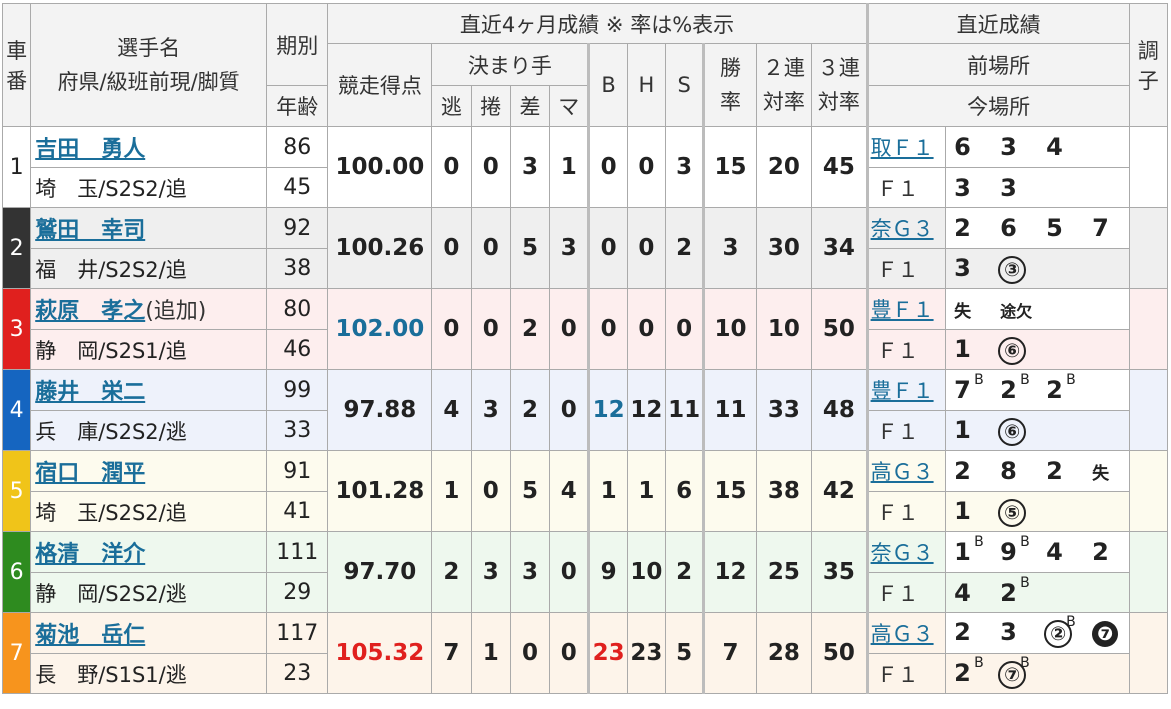  What do you see at coordinates (1037, 147) in the screenshot?
I see `prev-results: 6 3 4` at bounding box center [1037, 147].